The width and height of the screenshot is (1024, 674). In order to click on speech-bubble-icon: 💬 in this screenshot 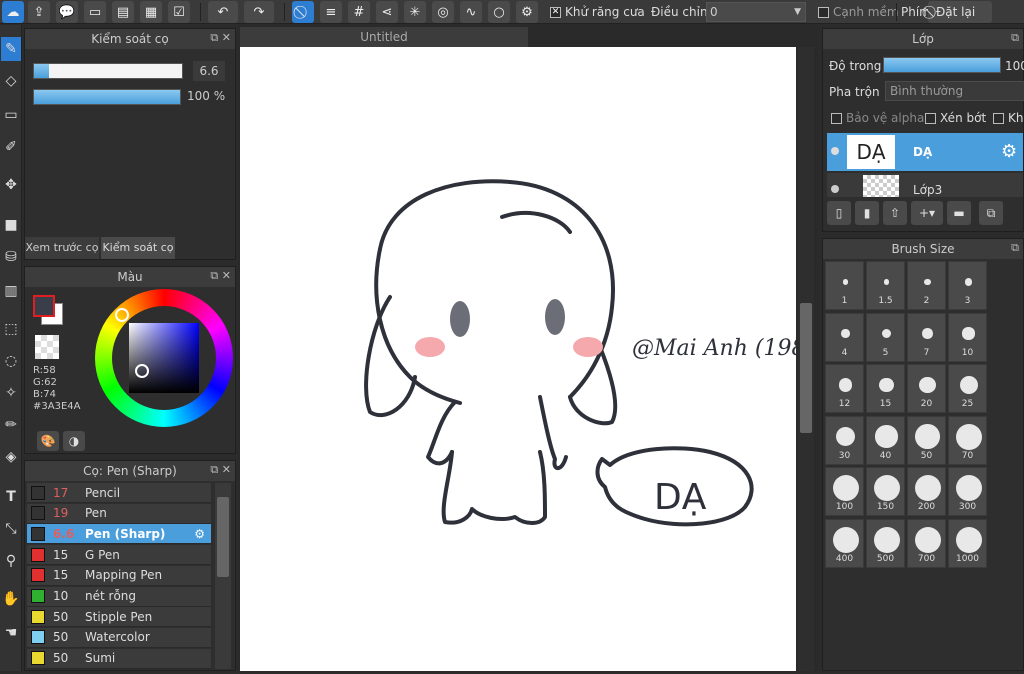, I will do `click(67, 12)`.